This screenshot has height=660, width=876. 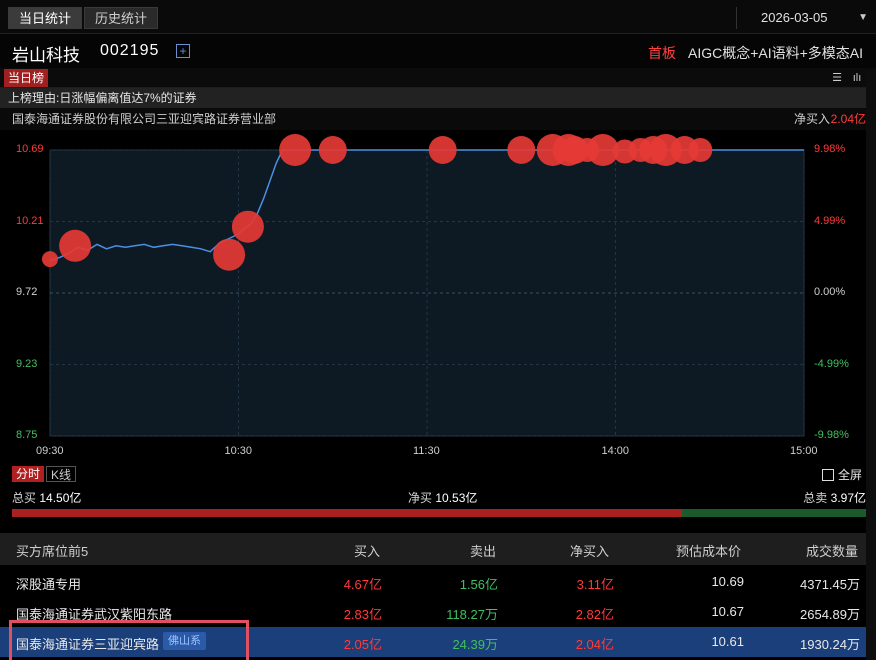 What do you see at coordinates (130, 50) in the screenshot?
I see `stock-code: 002195` at bounding box center [130, 50].